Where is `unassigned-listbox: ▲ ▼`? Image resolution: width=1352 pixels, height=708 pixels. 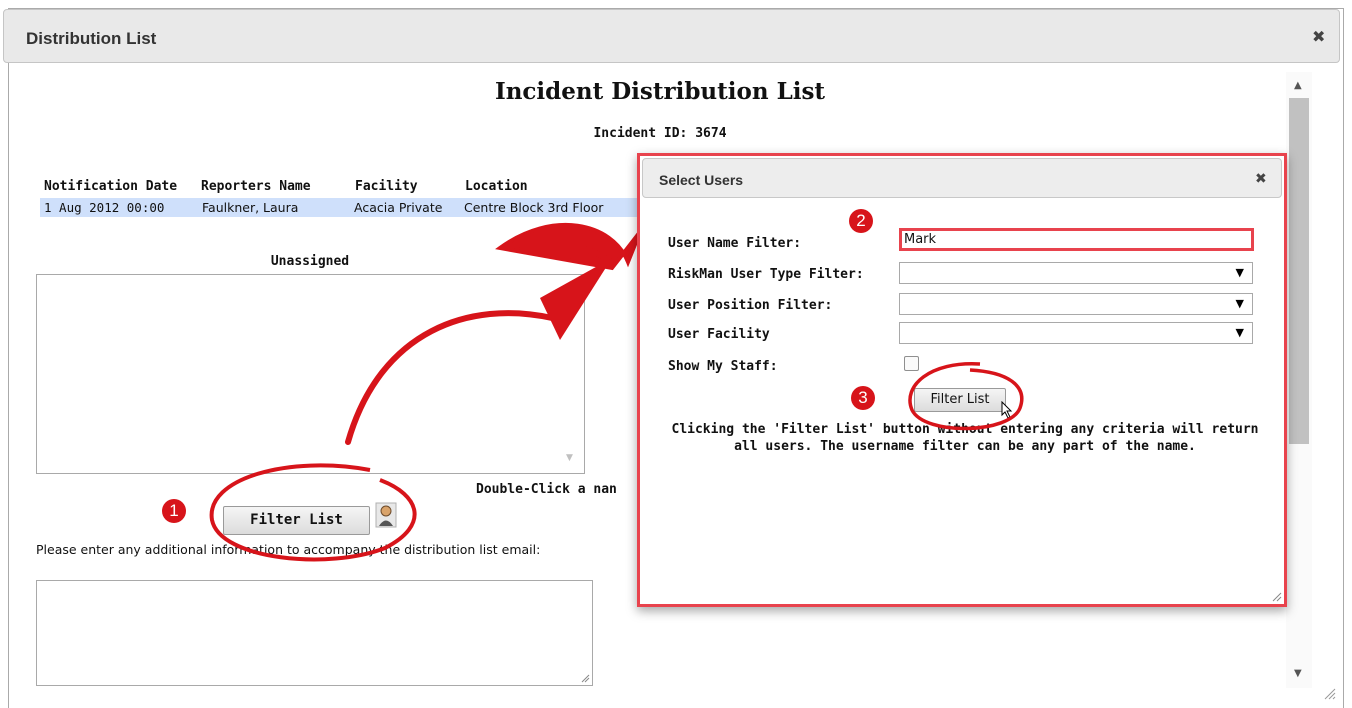 unassigned-listbox: ▲ ▼ is located at coordinates (310, 374).